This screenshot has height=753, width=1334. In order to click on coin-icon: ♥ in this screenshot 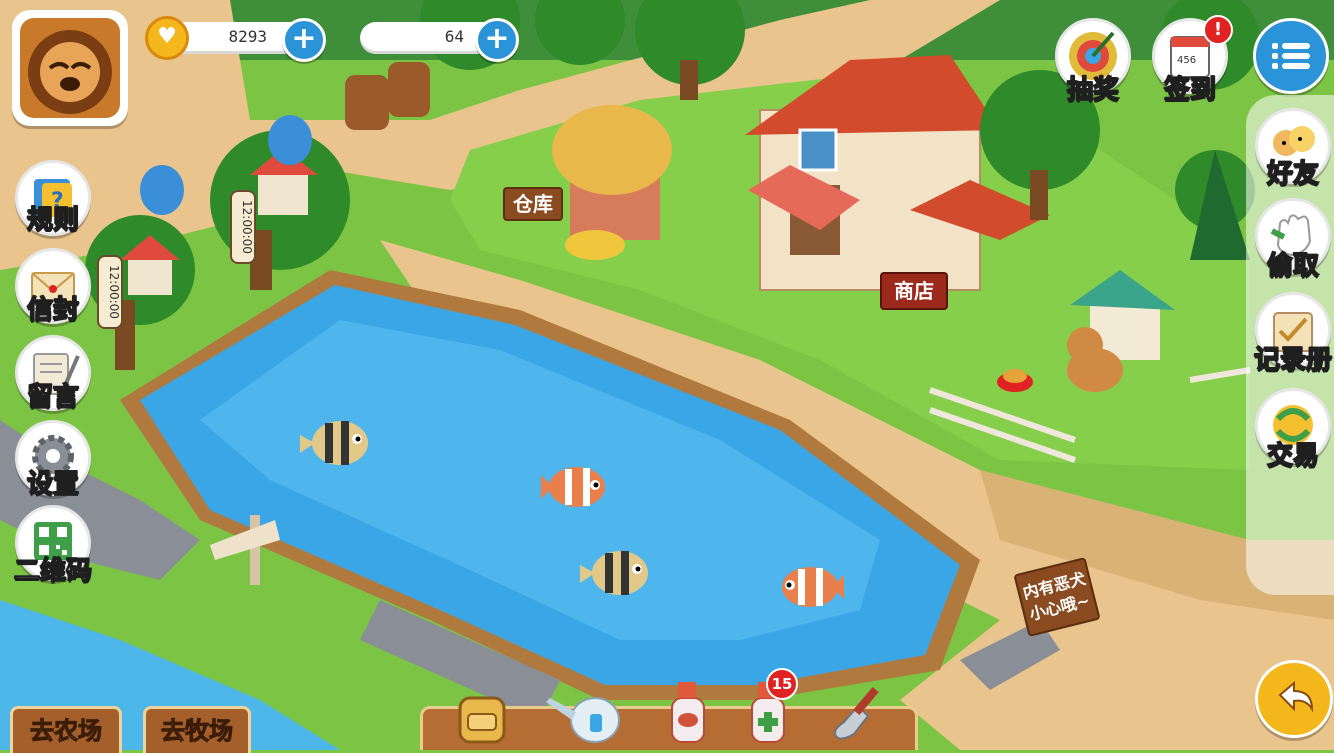, I will do `click(167, 38)`.